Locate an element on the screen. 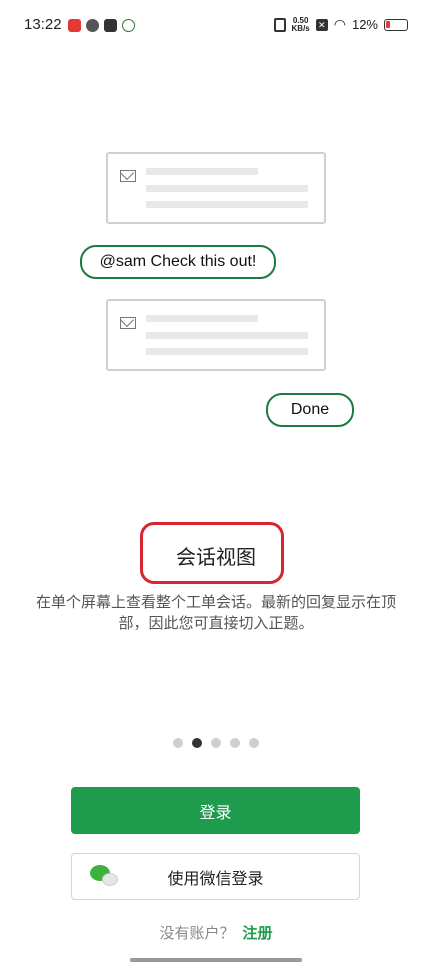 This screenshot has height=964, width=432. wechat-login-button: 使用微信登录 is located at coordinates (215, 876).